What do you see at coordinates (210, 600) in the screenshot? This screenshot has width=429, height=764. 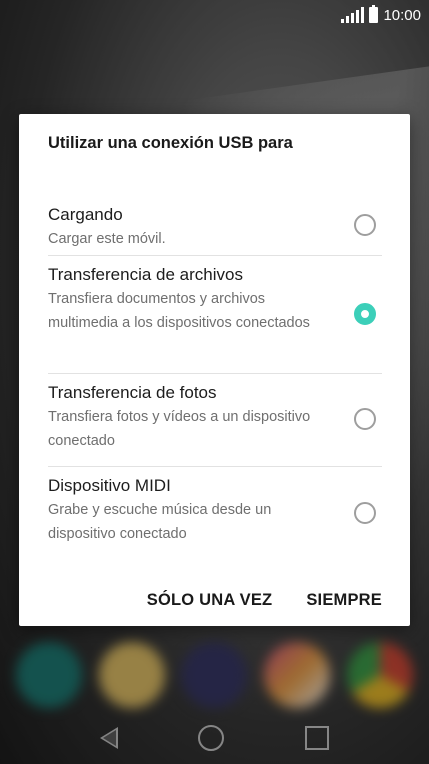 I see `just-once-button: SÓLO UNA VEZ` at bounding box center [210, 600].